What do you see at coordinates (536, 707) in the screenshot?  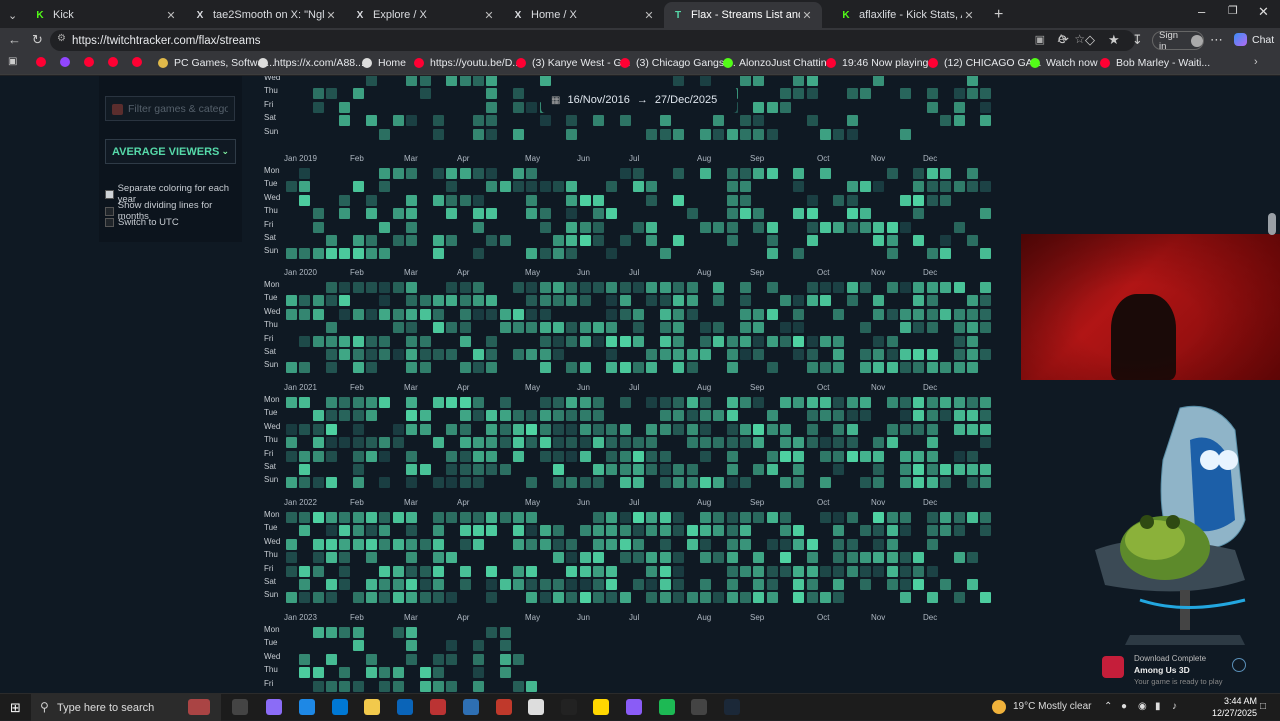 I see `app-icon` at bounding box center [536, 707].